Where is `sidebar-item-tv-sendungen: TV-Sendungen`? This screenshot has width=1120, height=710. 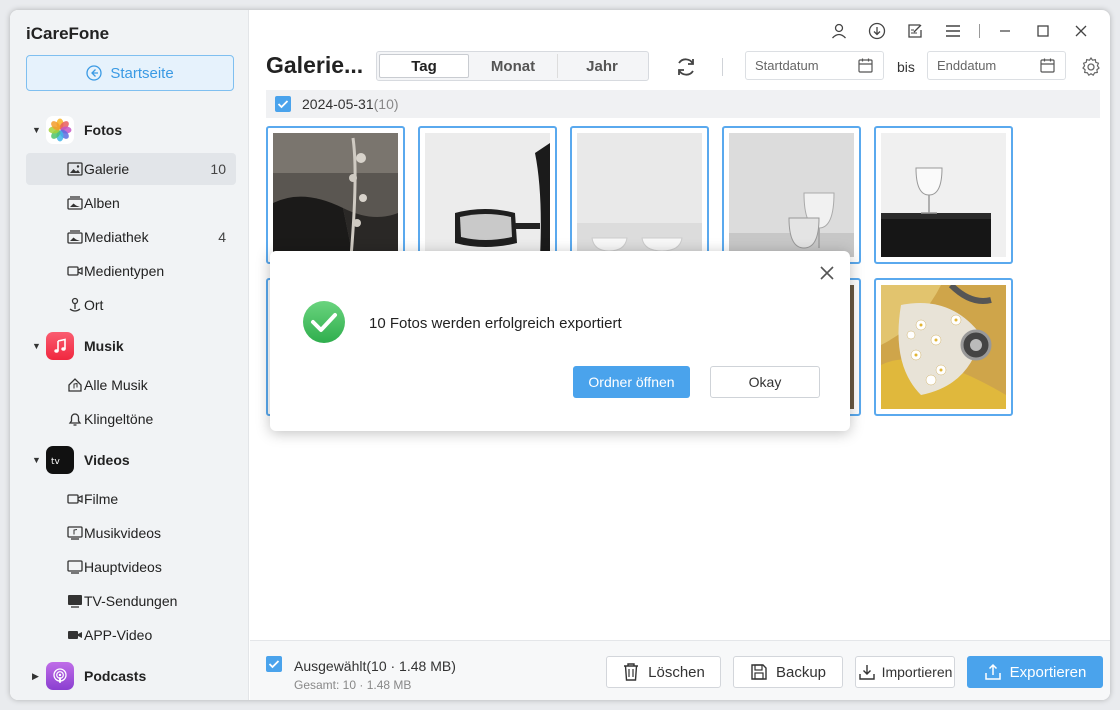 sidebar-item-tv-sendungen: TV-Sendungen is located at coordinates (131, 601).